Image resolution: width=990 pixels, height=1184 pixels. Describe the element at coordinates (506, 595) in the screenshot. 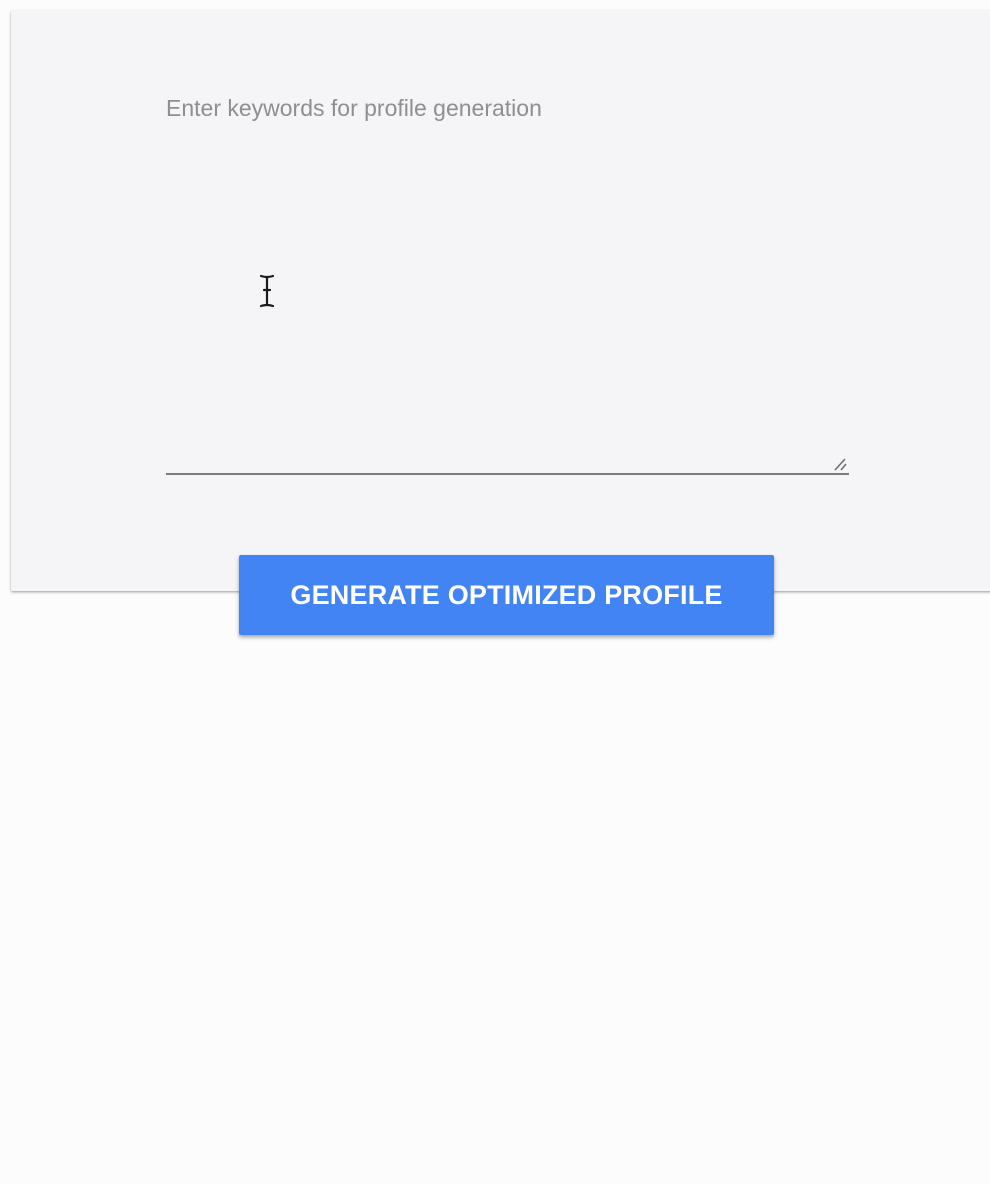

I see `generate-optimized-profile-button: GENERATE OPTIMIZED PROFILE` at that location.